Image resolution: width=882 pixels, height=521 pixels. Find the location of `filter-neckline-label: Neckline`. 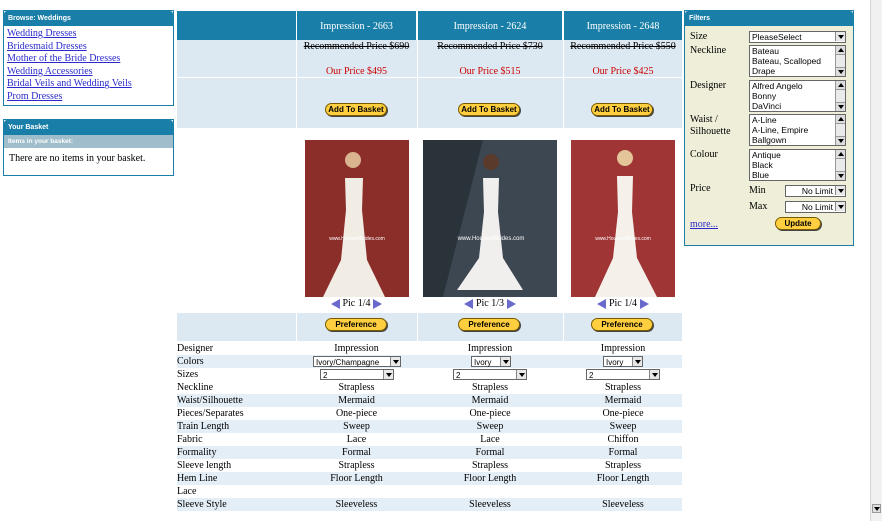

filter-neckline-label: Neckline is located at coordinates (708, 50).